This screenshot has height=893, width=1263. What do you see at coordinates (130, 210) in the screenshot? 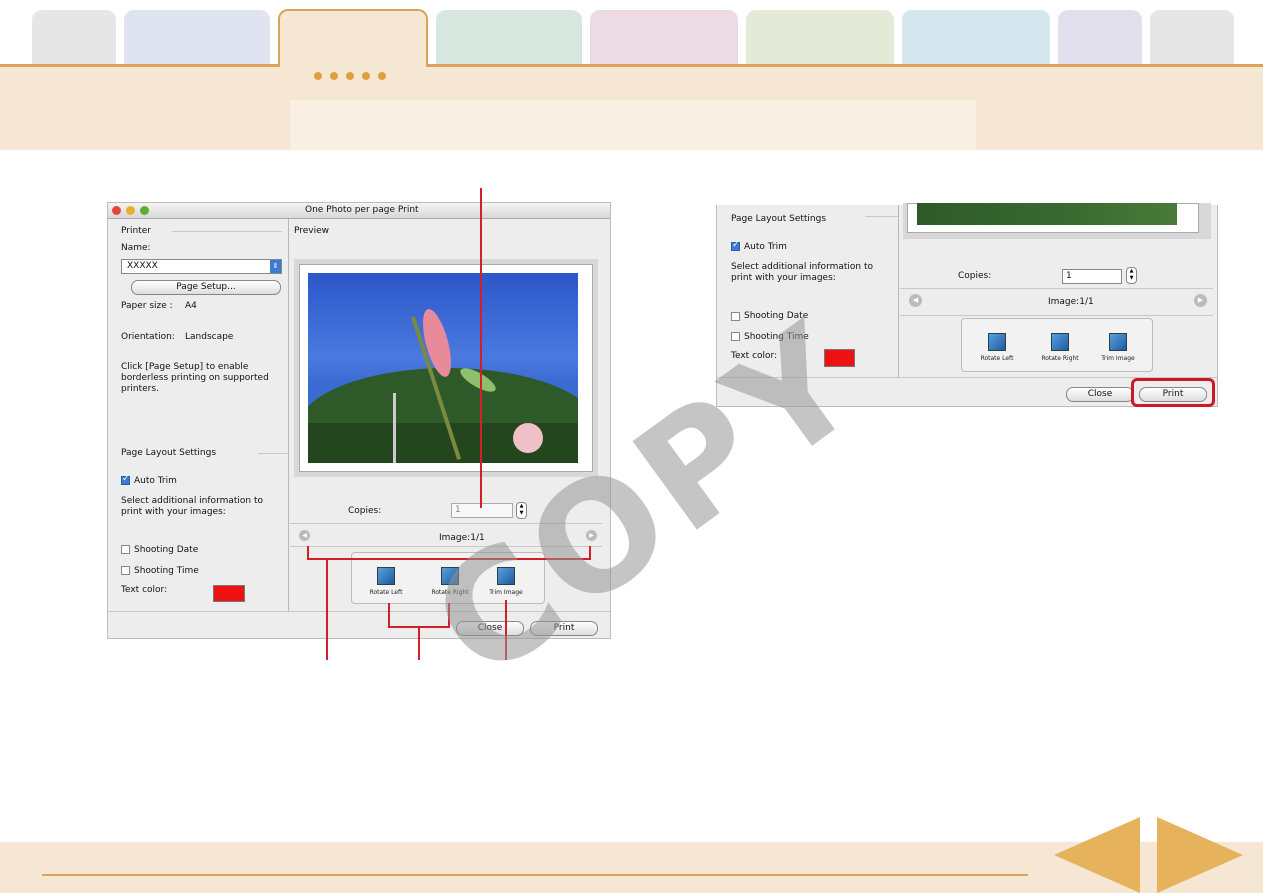
I see `minimize-window-icon` at bounding box center [130, 210].